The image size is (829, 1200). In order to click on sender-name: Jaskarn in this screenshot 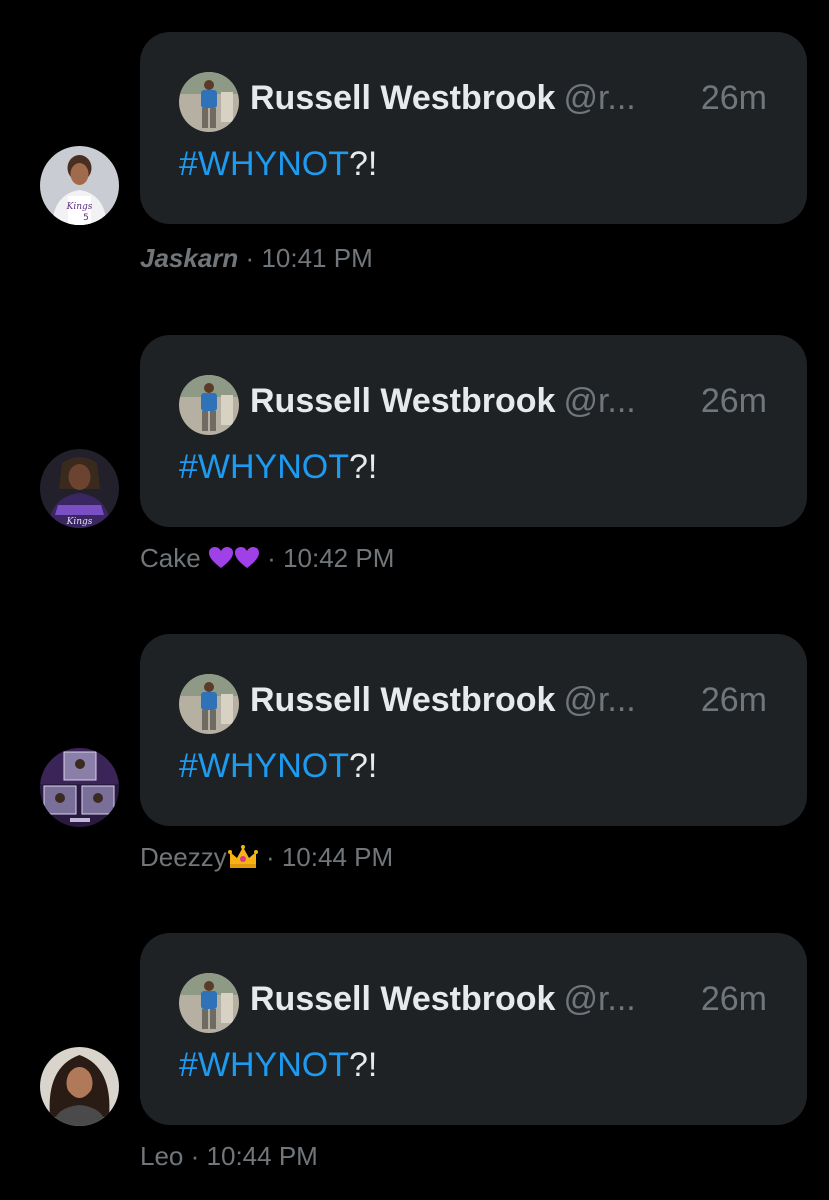, I will do `click(189, 258)`.